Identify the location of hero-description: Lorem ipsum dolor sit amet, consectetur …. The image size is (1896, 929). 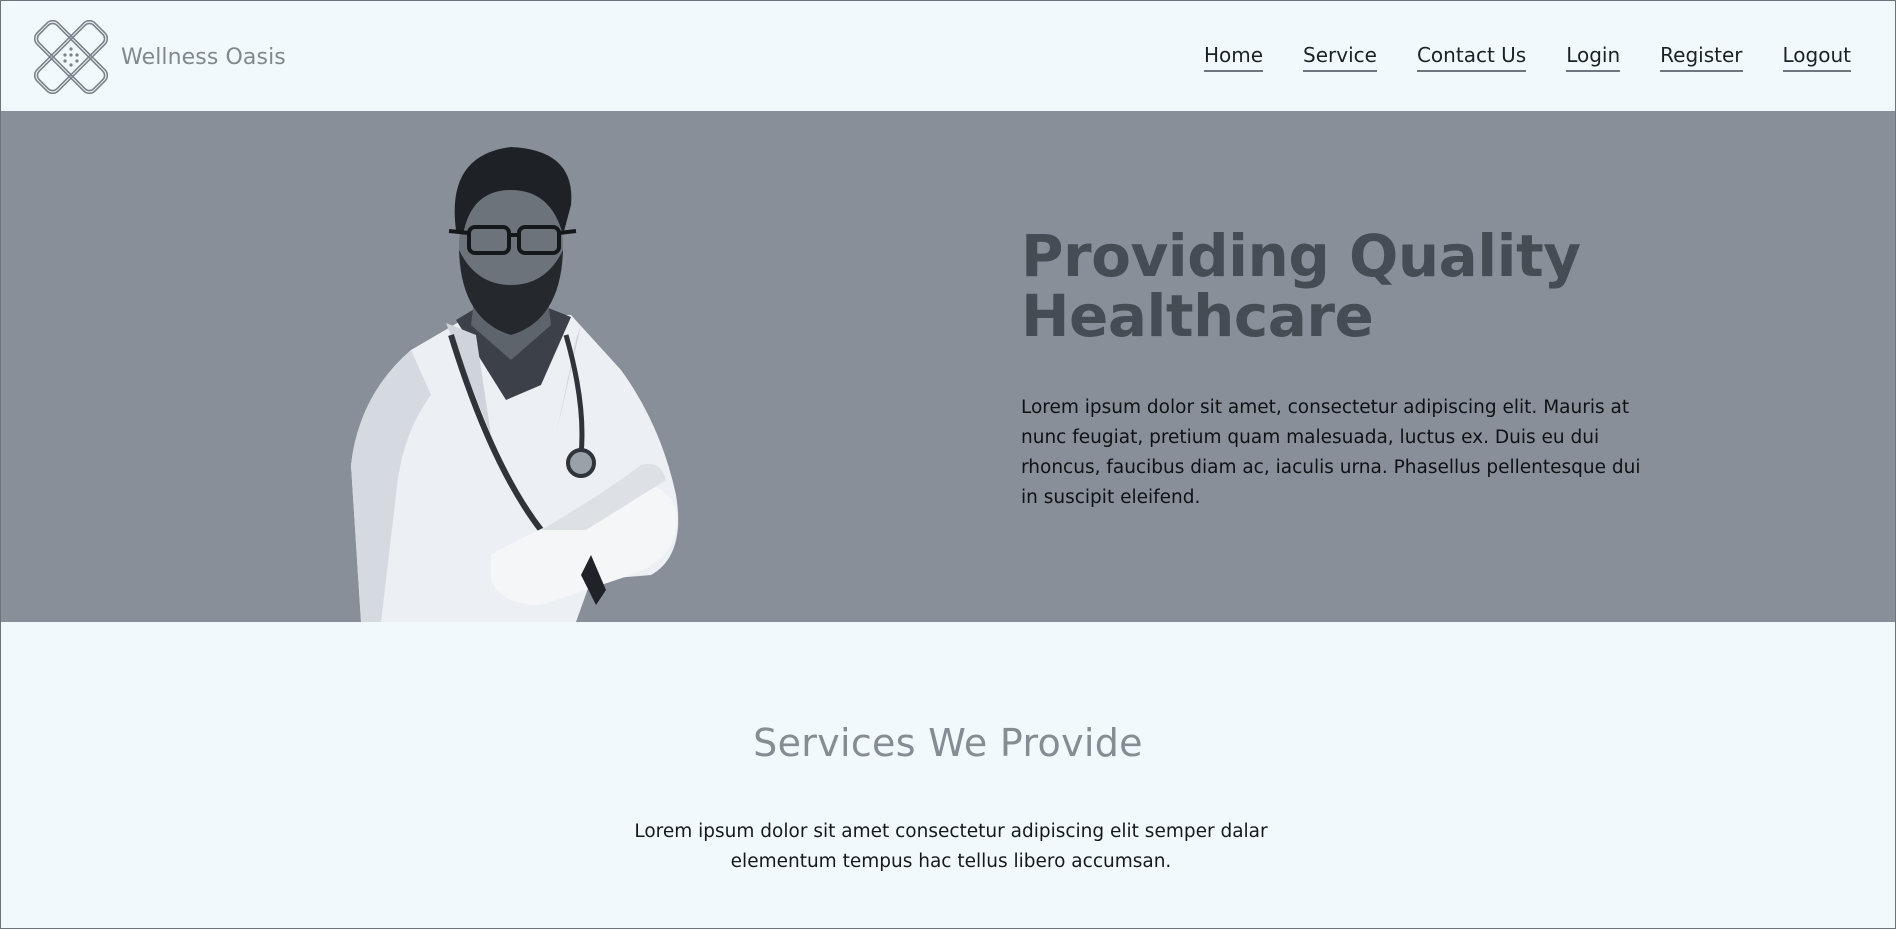
(1331, 452).